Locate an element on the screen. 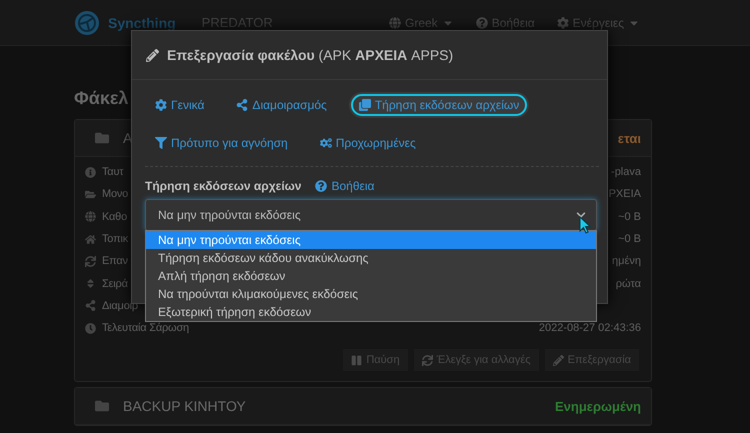 This screenshot has width=750, height=433. row-value: 2022-08-27 02:43:36 is located at coordinates (589, 328).